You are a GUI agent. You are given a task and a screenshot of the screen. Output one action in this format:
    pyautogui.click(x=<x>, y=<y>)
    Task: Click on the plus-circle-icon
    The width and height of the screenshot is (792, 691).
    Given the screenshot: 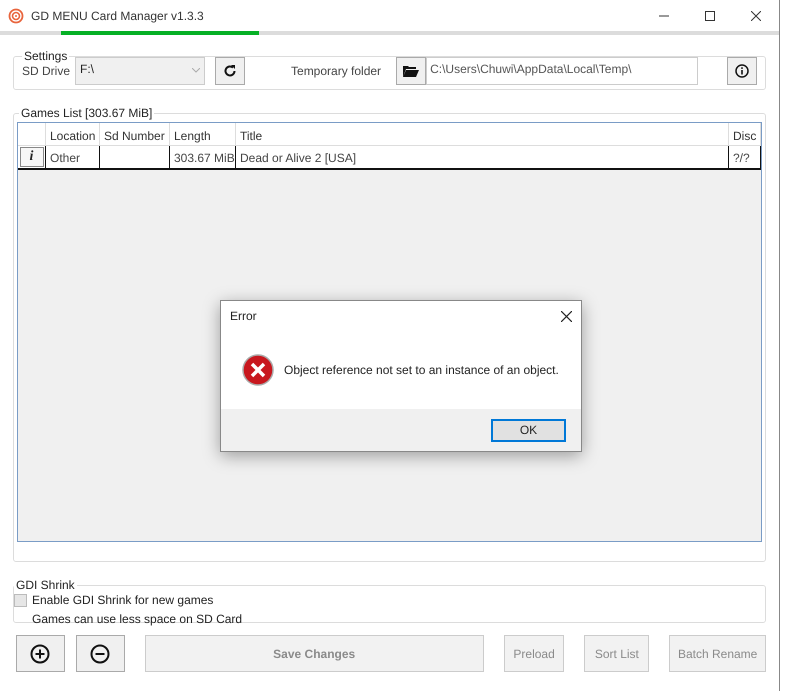 What is the action you would take?
    pyautogui.click(x=40, y=654)
    